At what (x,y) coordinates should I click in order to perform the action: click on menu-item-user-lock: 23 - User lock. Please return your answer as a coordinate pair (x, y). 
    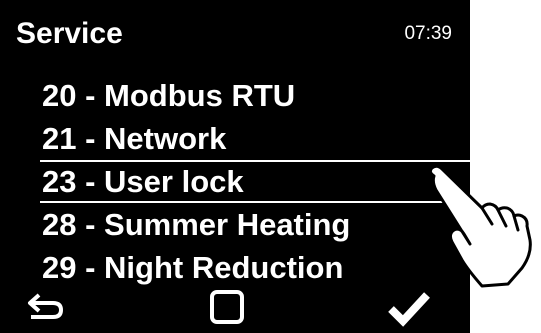
    Looking at the image, I should click on (255, 181).